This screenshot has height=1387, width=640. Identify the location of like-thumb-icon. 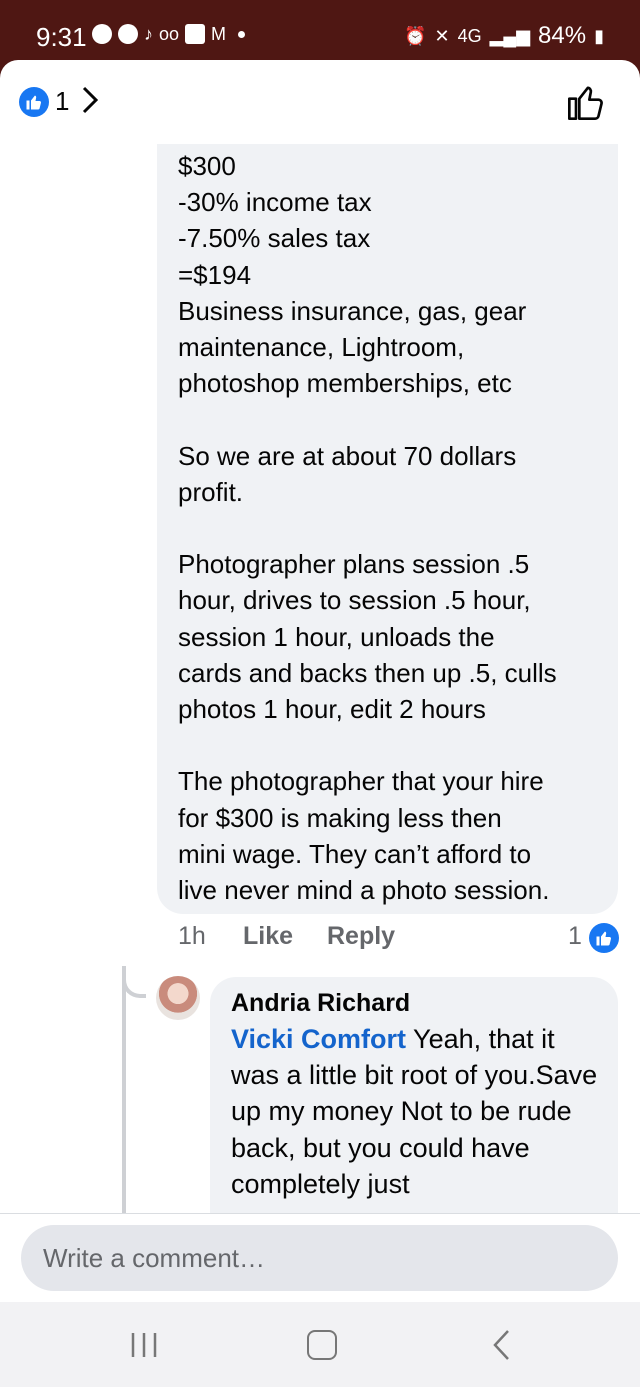
(586, 102).